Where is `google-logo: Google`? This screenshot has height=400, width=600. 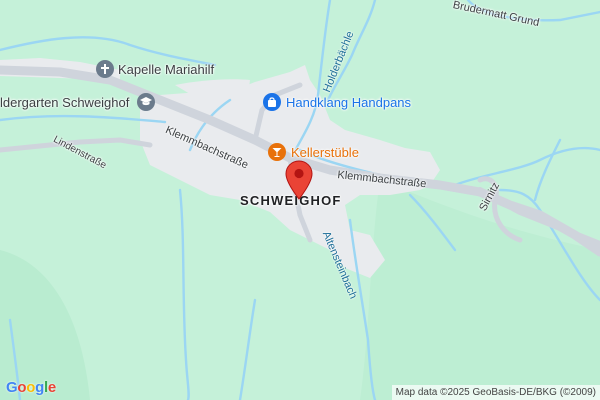
google-logo: Google is located at coordinates (31, 387).